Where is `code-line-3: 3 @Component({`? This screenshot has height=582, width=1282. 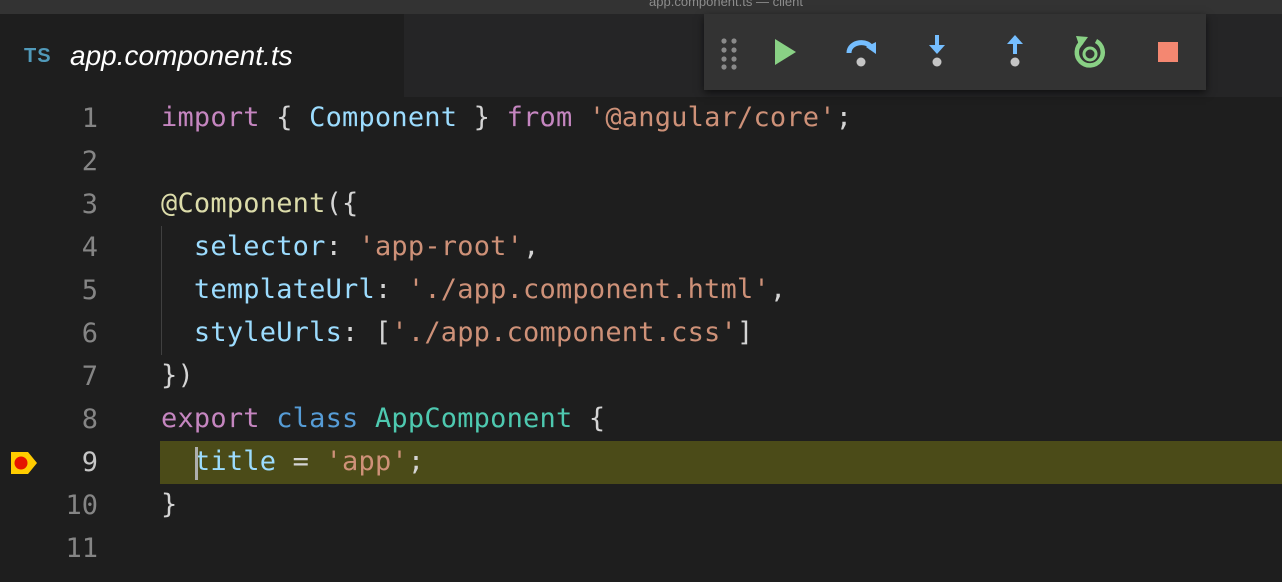 code-line-3: 3 @Component({ is located at coordinates (641, 204).